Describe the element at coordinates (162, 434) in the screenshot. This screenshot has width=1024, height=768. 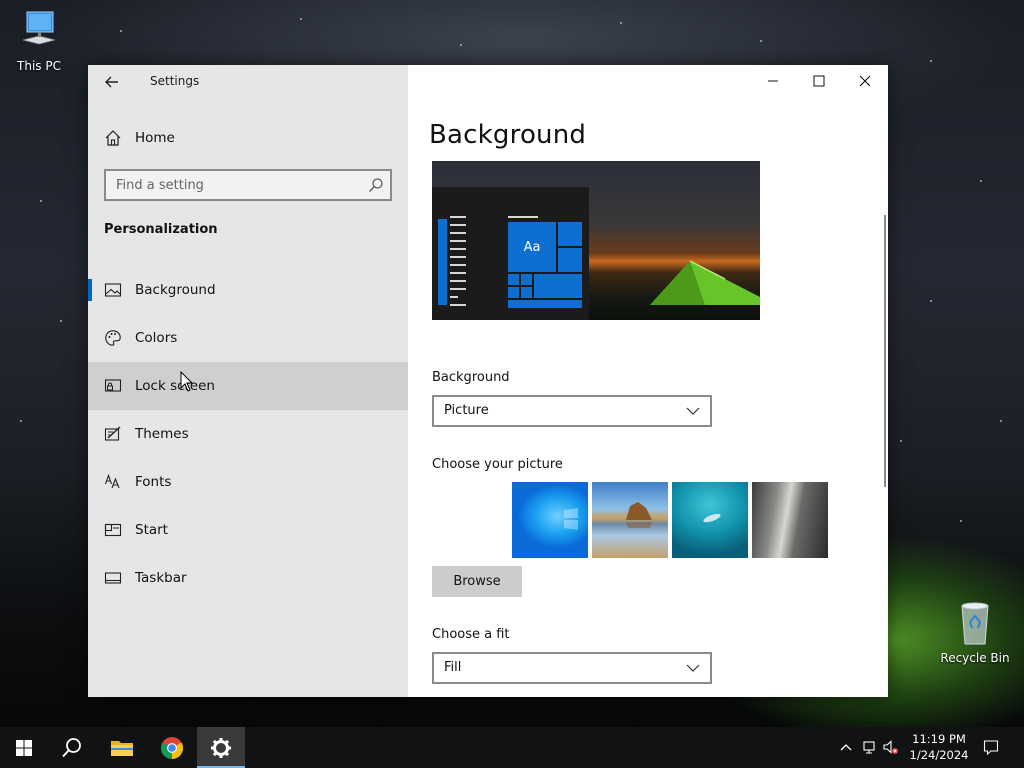
I see `nav-item-label: Themes` at that location.